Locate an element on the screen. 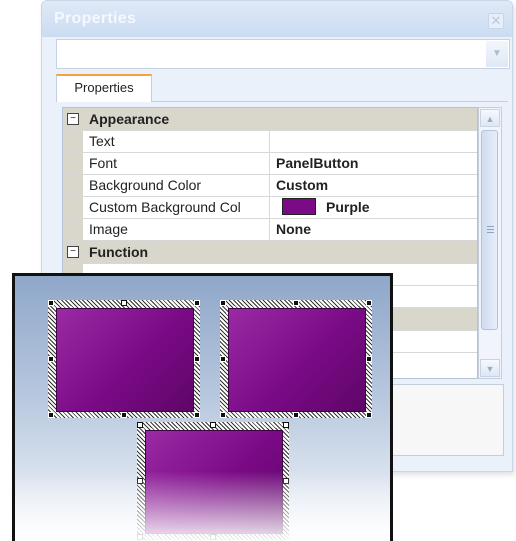 Image resolution: width=516 pixels, height=541 pixels. color-swatch is located at coordinates (299, 206).